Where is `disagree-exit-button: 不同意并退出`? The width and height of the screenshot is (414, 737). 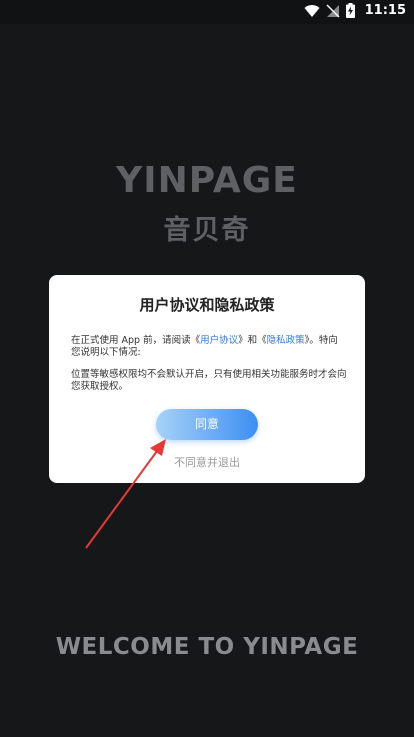
disagree-exit-button: 不同意并退出 is located at coordinates (207, 462).